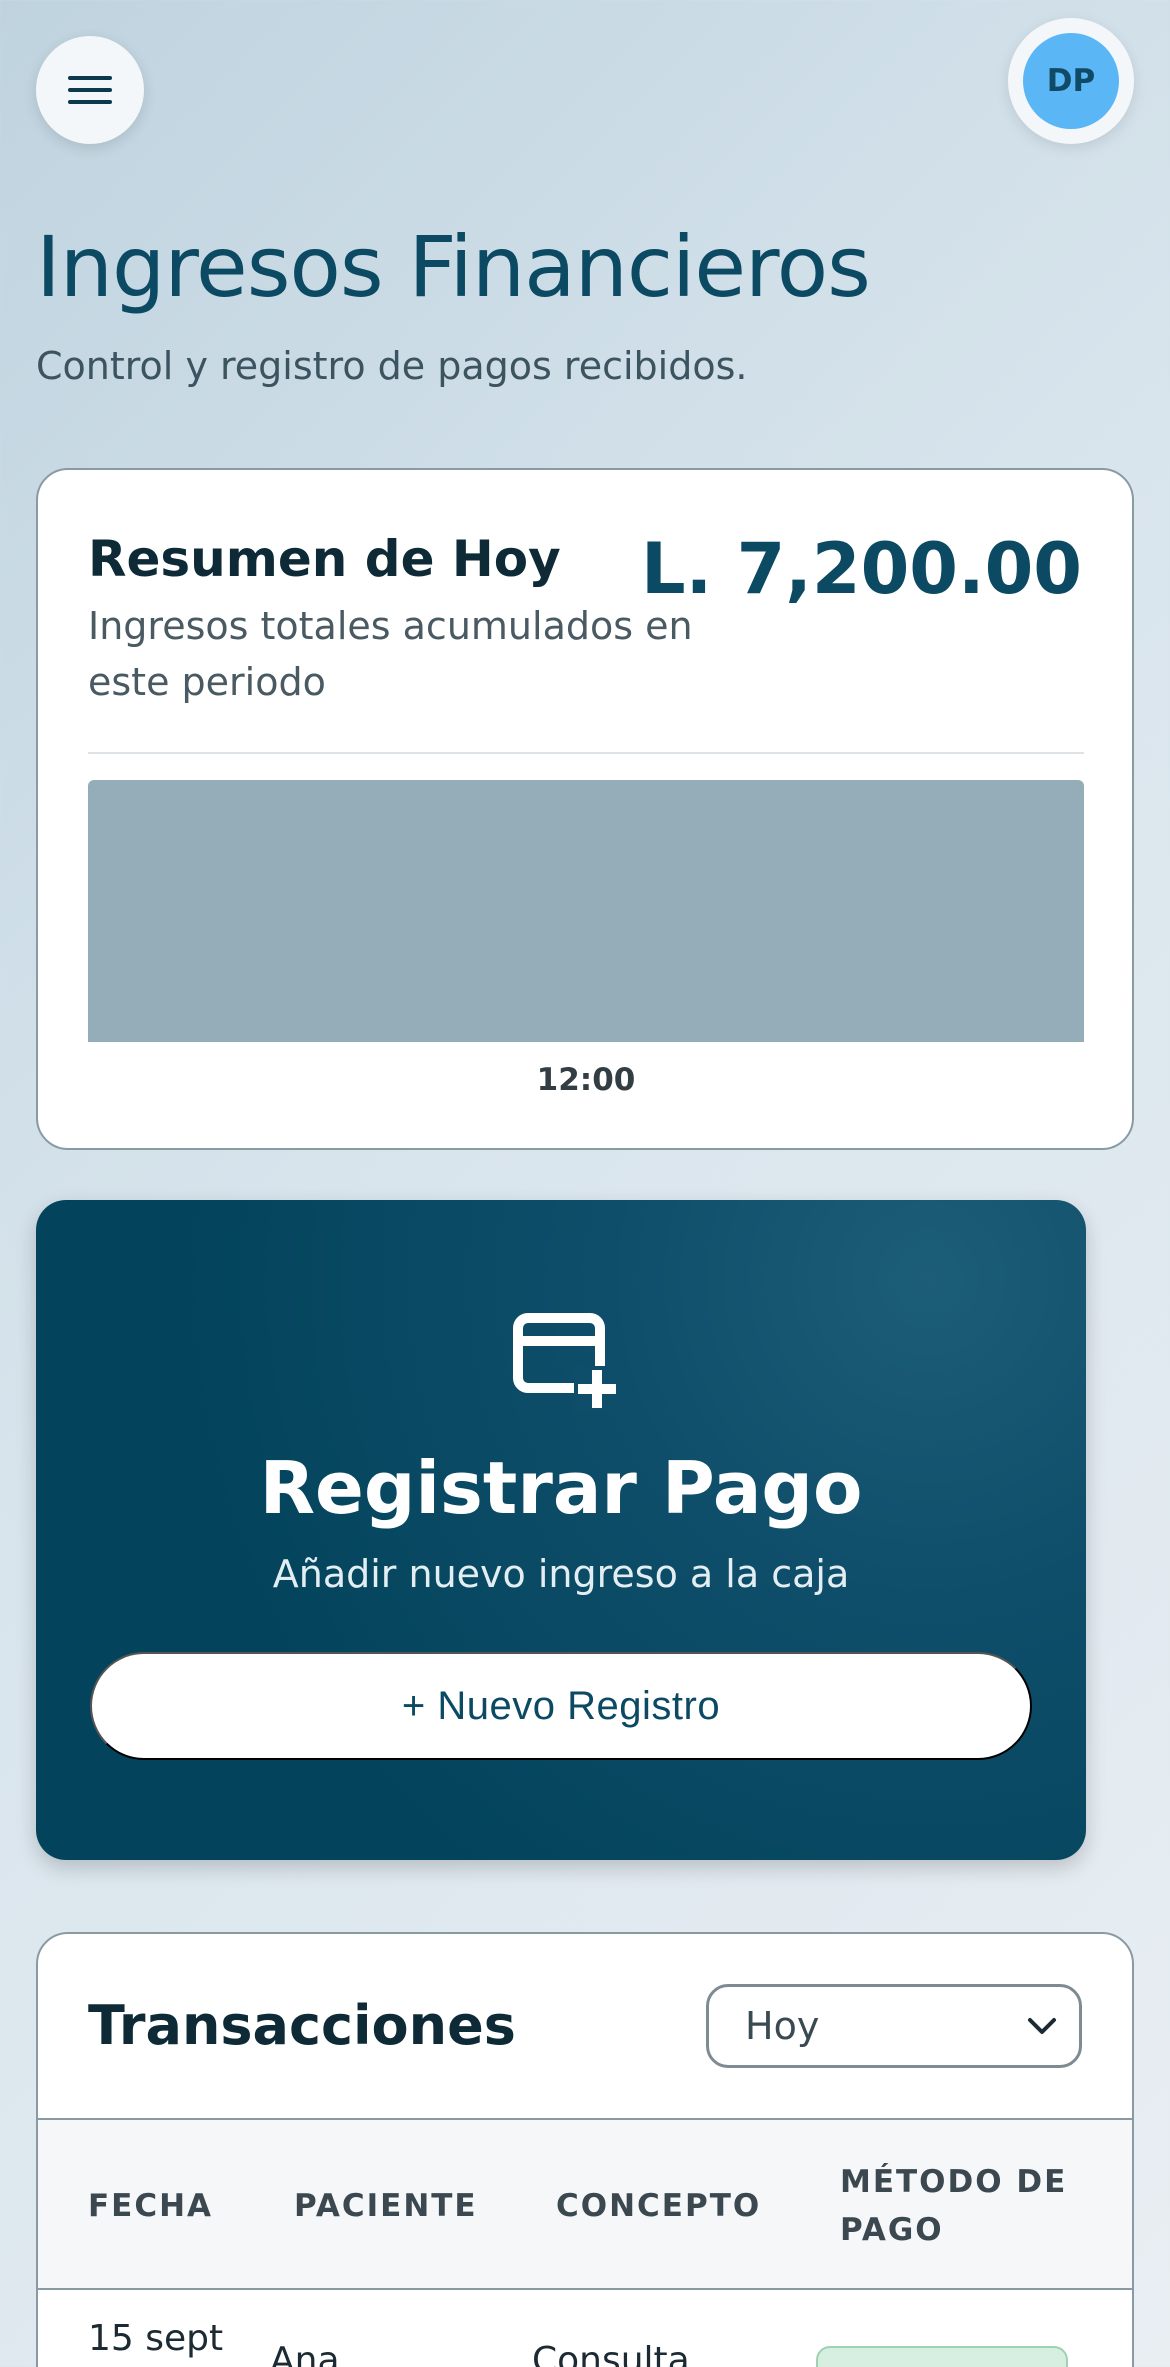 Image resolution: width=1170 pixels, height=2367 pixels. What do you see at coordinates (561, 1574) in the screenshot?
I see `register-subtitle: Añadir nuevo ingreso a la caja` at bounding box center [561, 1574].